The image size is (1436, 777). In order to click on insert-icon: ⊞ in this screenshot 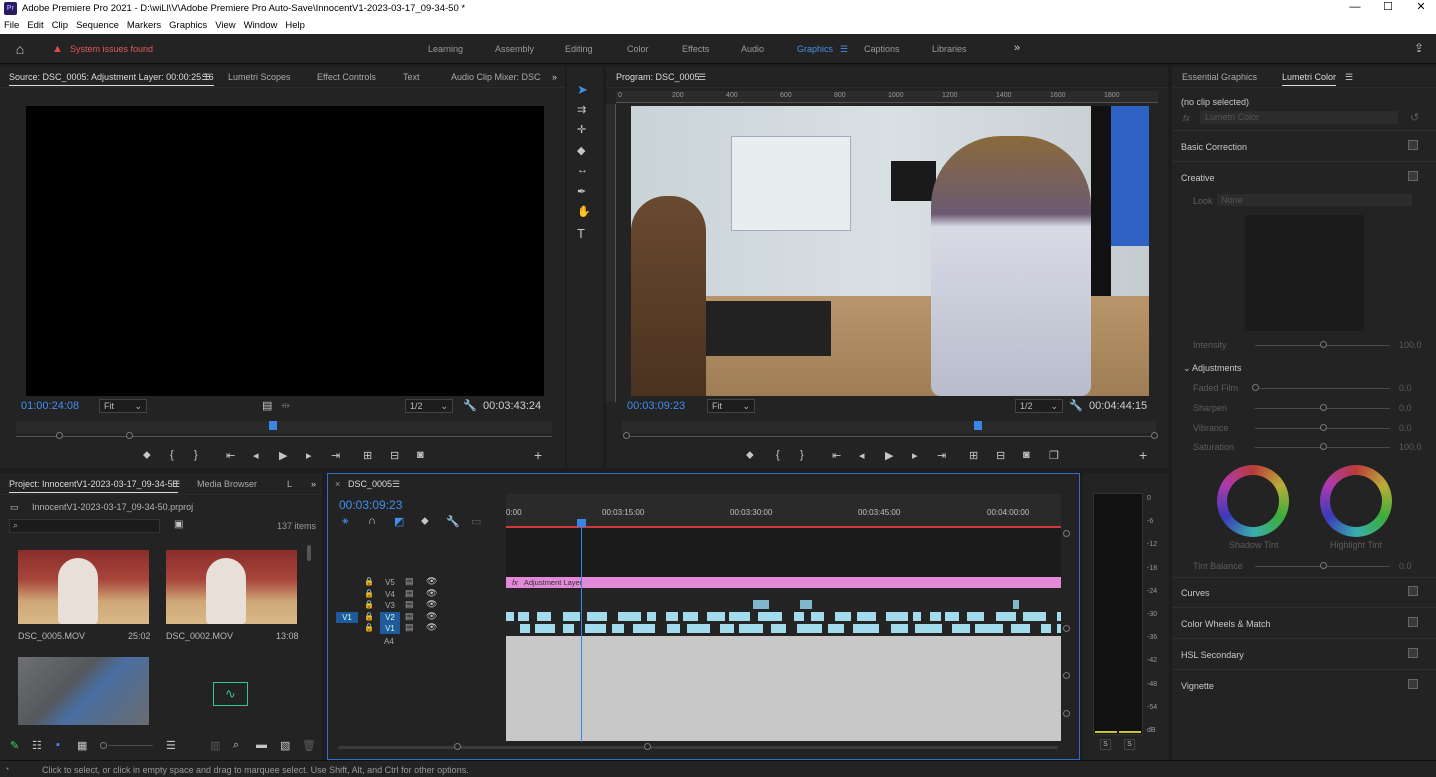, I will do `click(367, 455)`.